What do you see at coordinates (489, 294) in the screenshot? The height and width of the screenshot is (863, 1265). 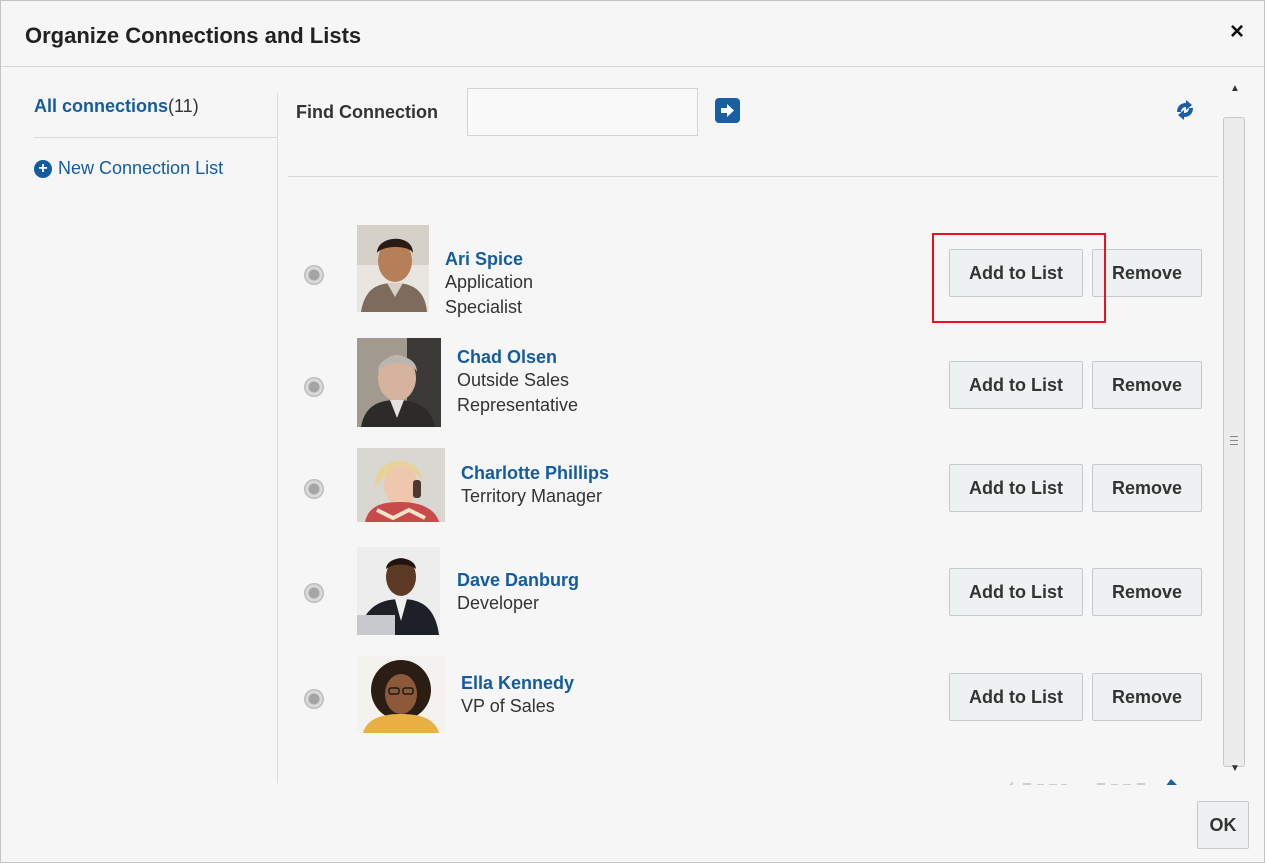 I see `person-title: Application Specialist` at bounding box center [489, 294].